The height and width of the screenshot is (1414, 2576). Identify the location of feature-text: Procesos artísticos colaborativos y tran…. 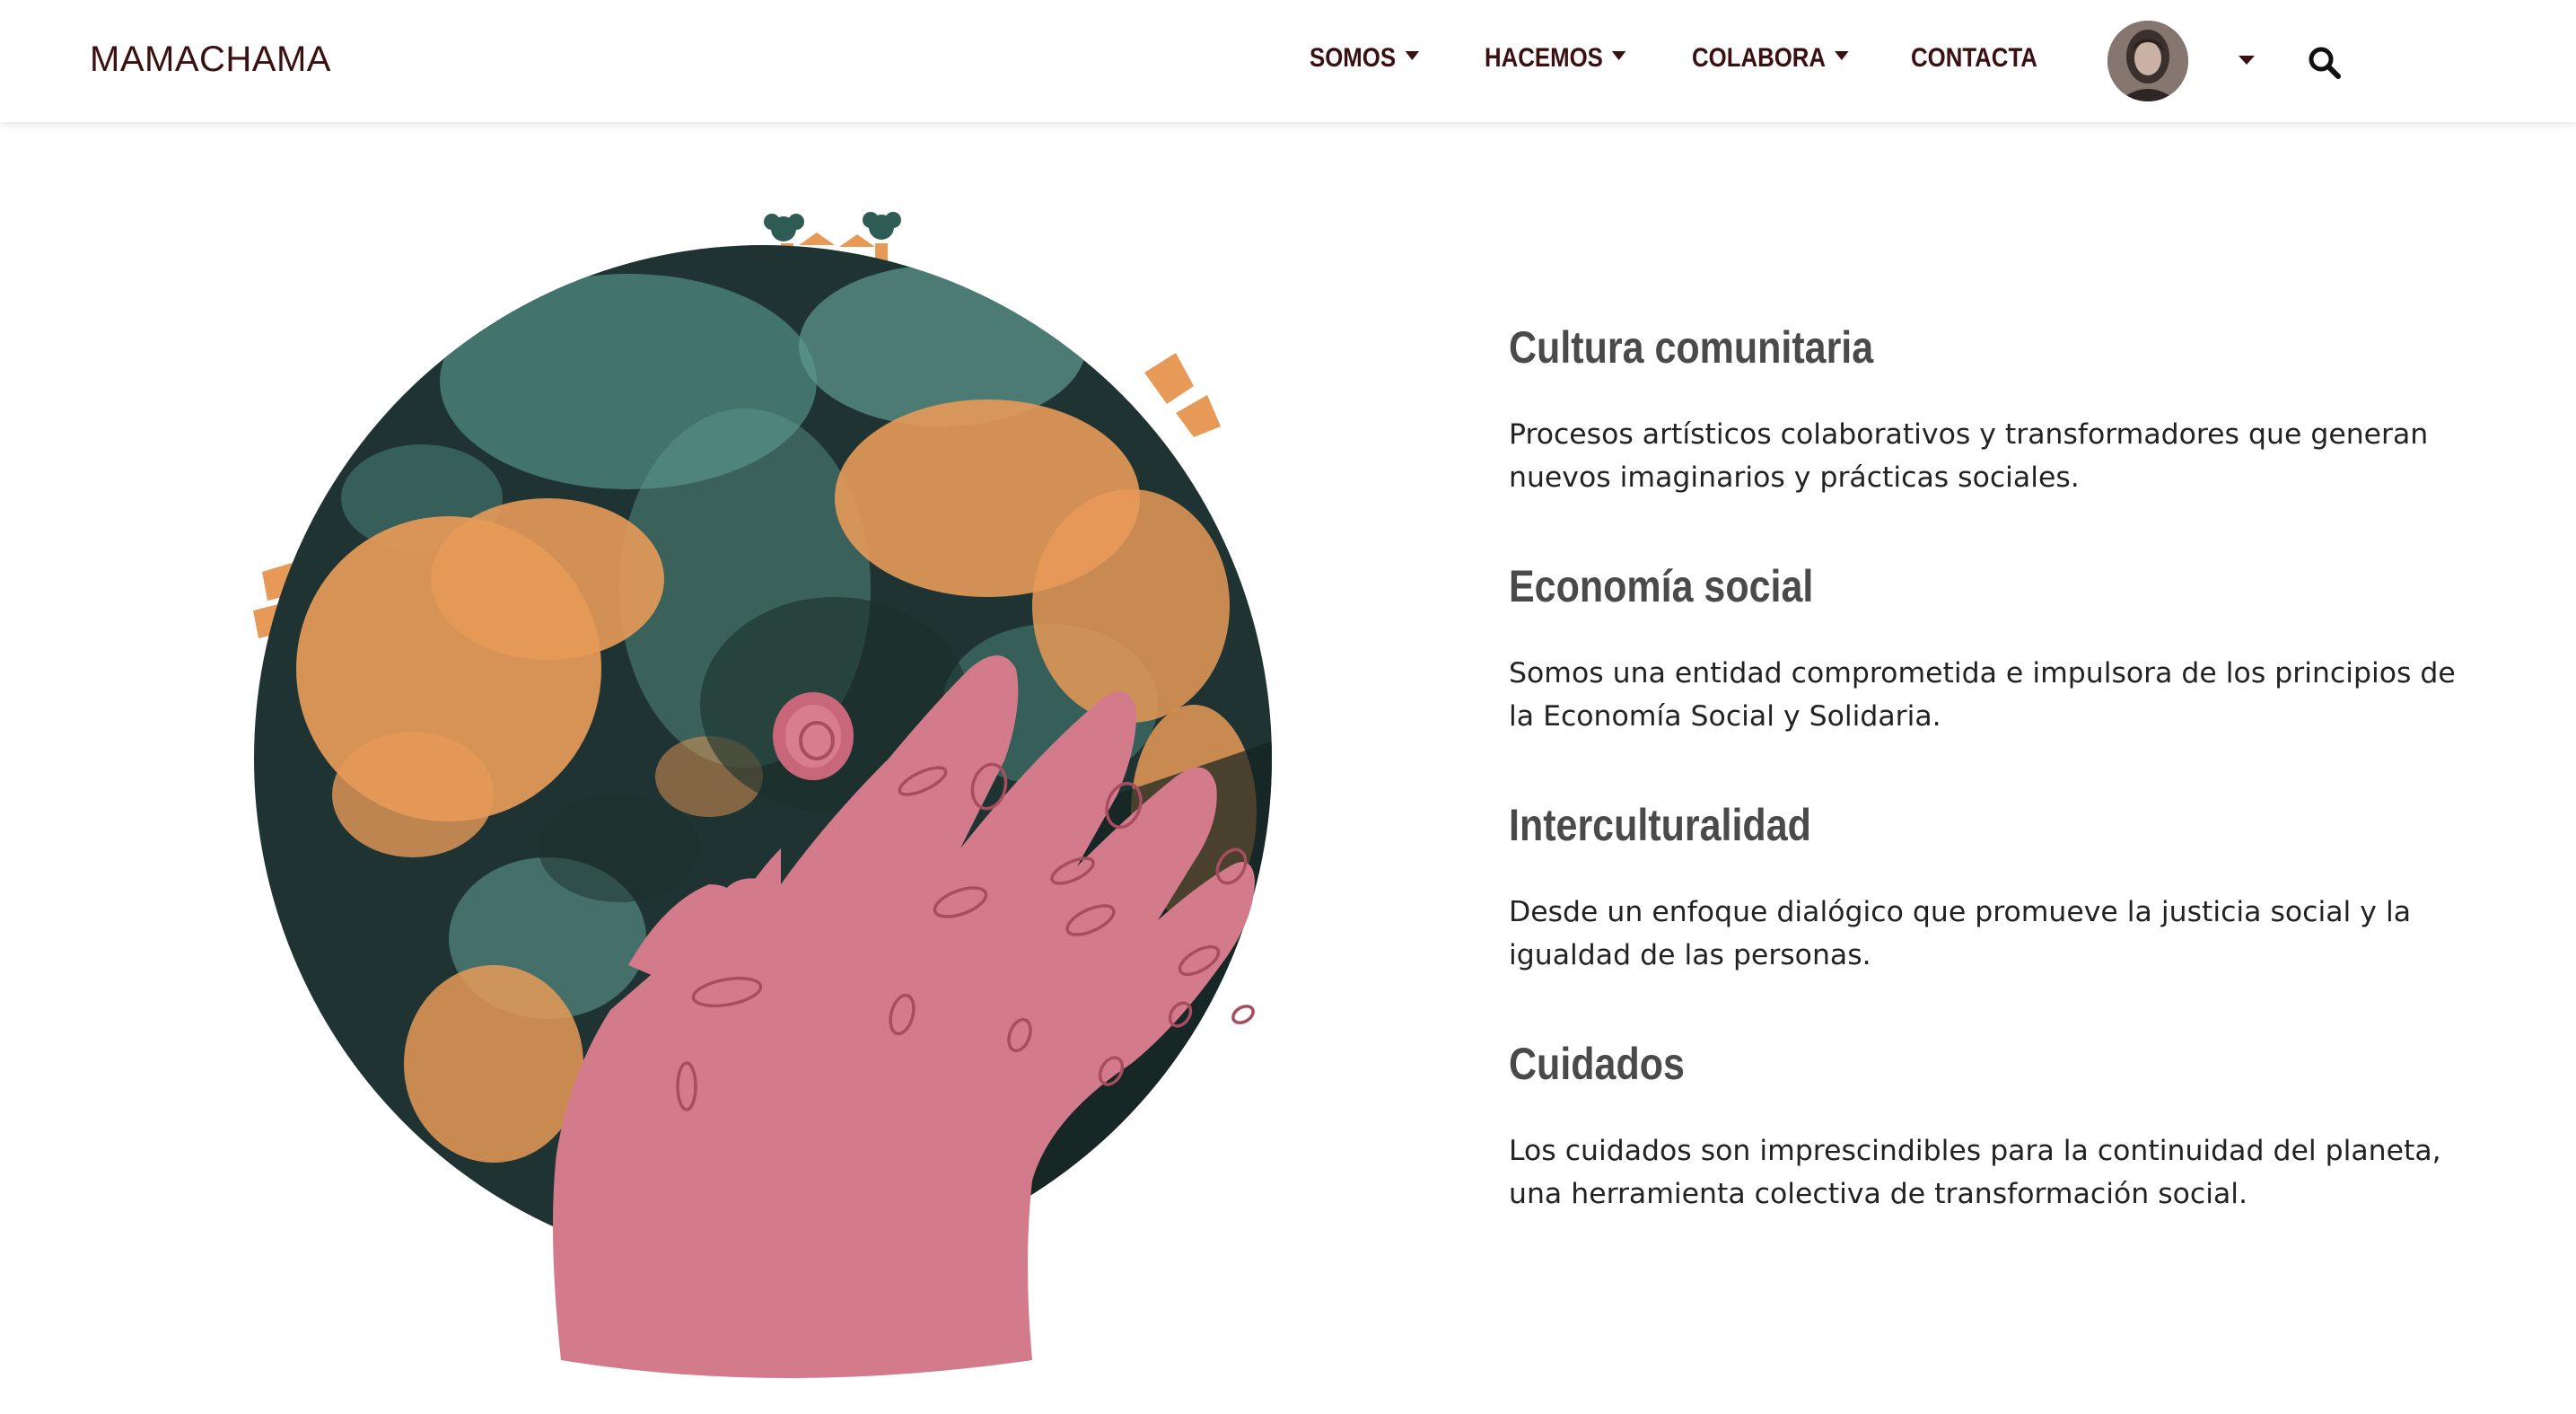
(1969, 456).